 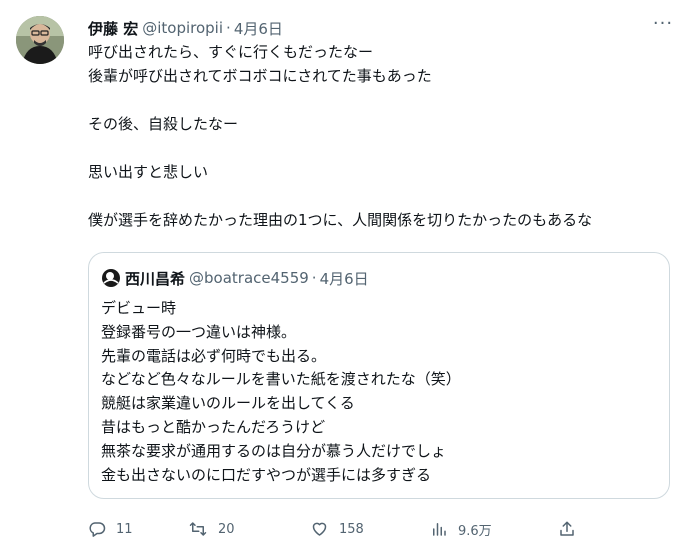 I want to click on views-count: 9.6万, so click(x=475, y=531).